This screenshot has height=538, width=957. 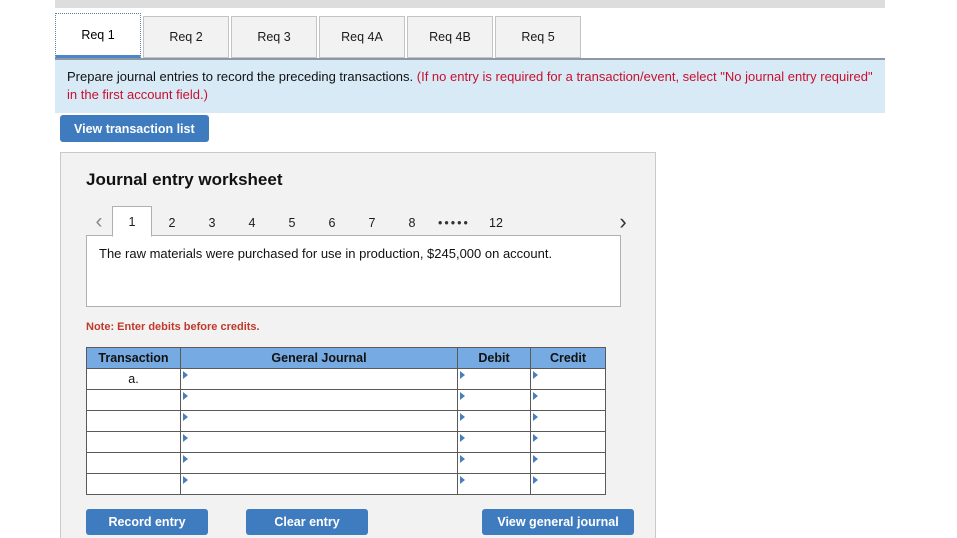 What do you see at coordinates (132, 221) in the screenshot?
I see `page-tab-1: 1` at bounding box center [132, 221].